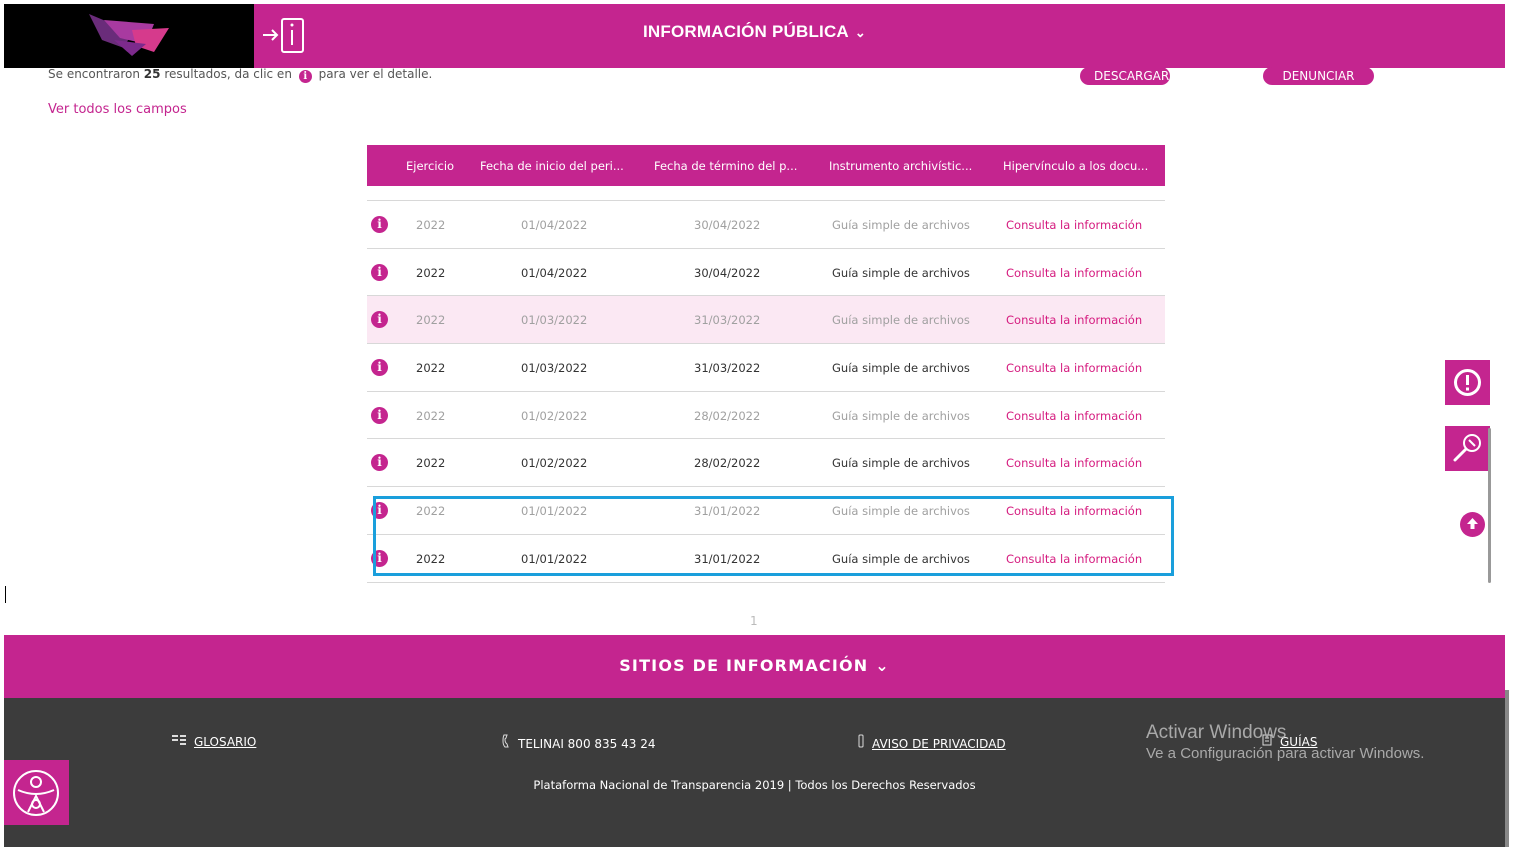 This screenshot has height=847, width=1515. What do you see at coordinates (1472, 524) in the screenshot?
I see `arrow-up-circle-icon` at bounding box center [1472, 524].